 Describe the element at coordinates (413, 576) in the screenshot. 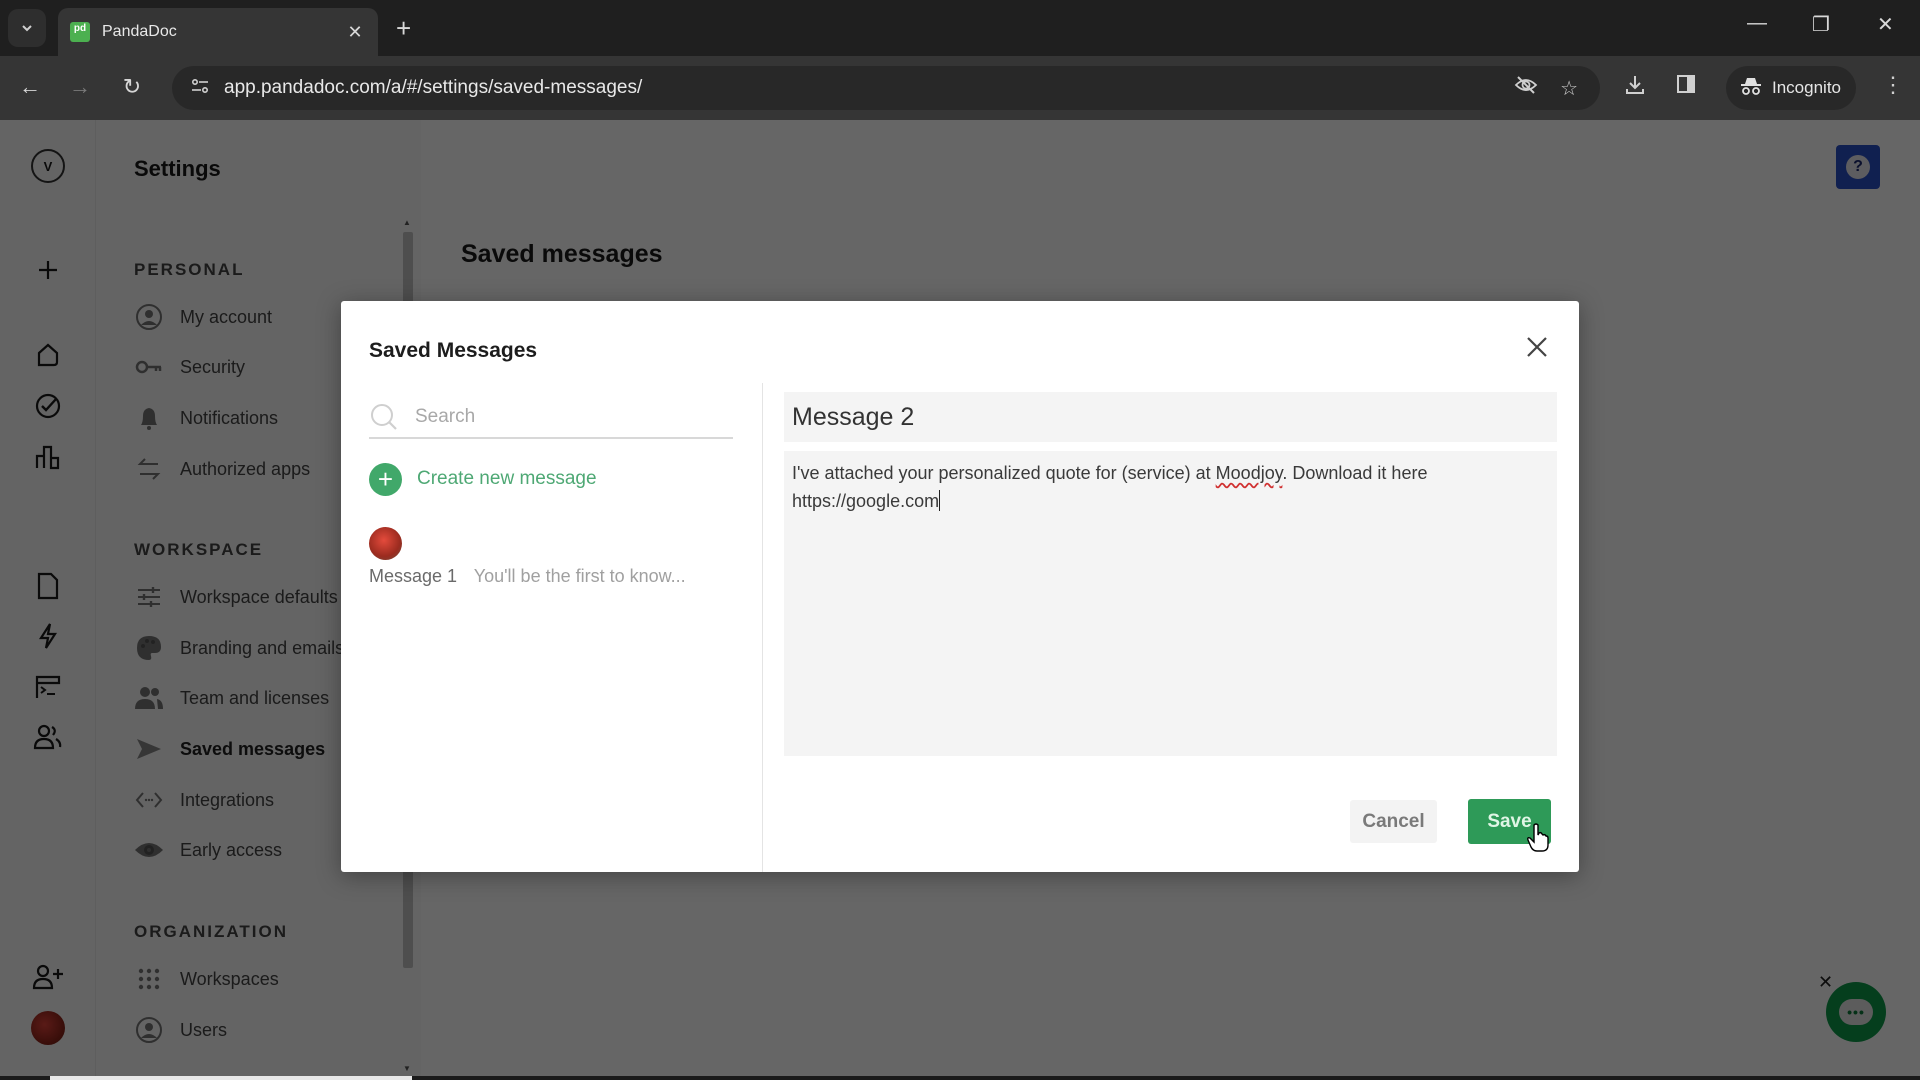

I see `message-name: Message 1` at that location.